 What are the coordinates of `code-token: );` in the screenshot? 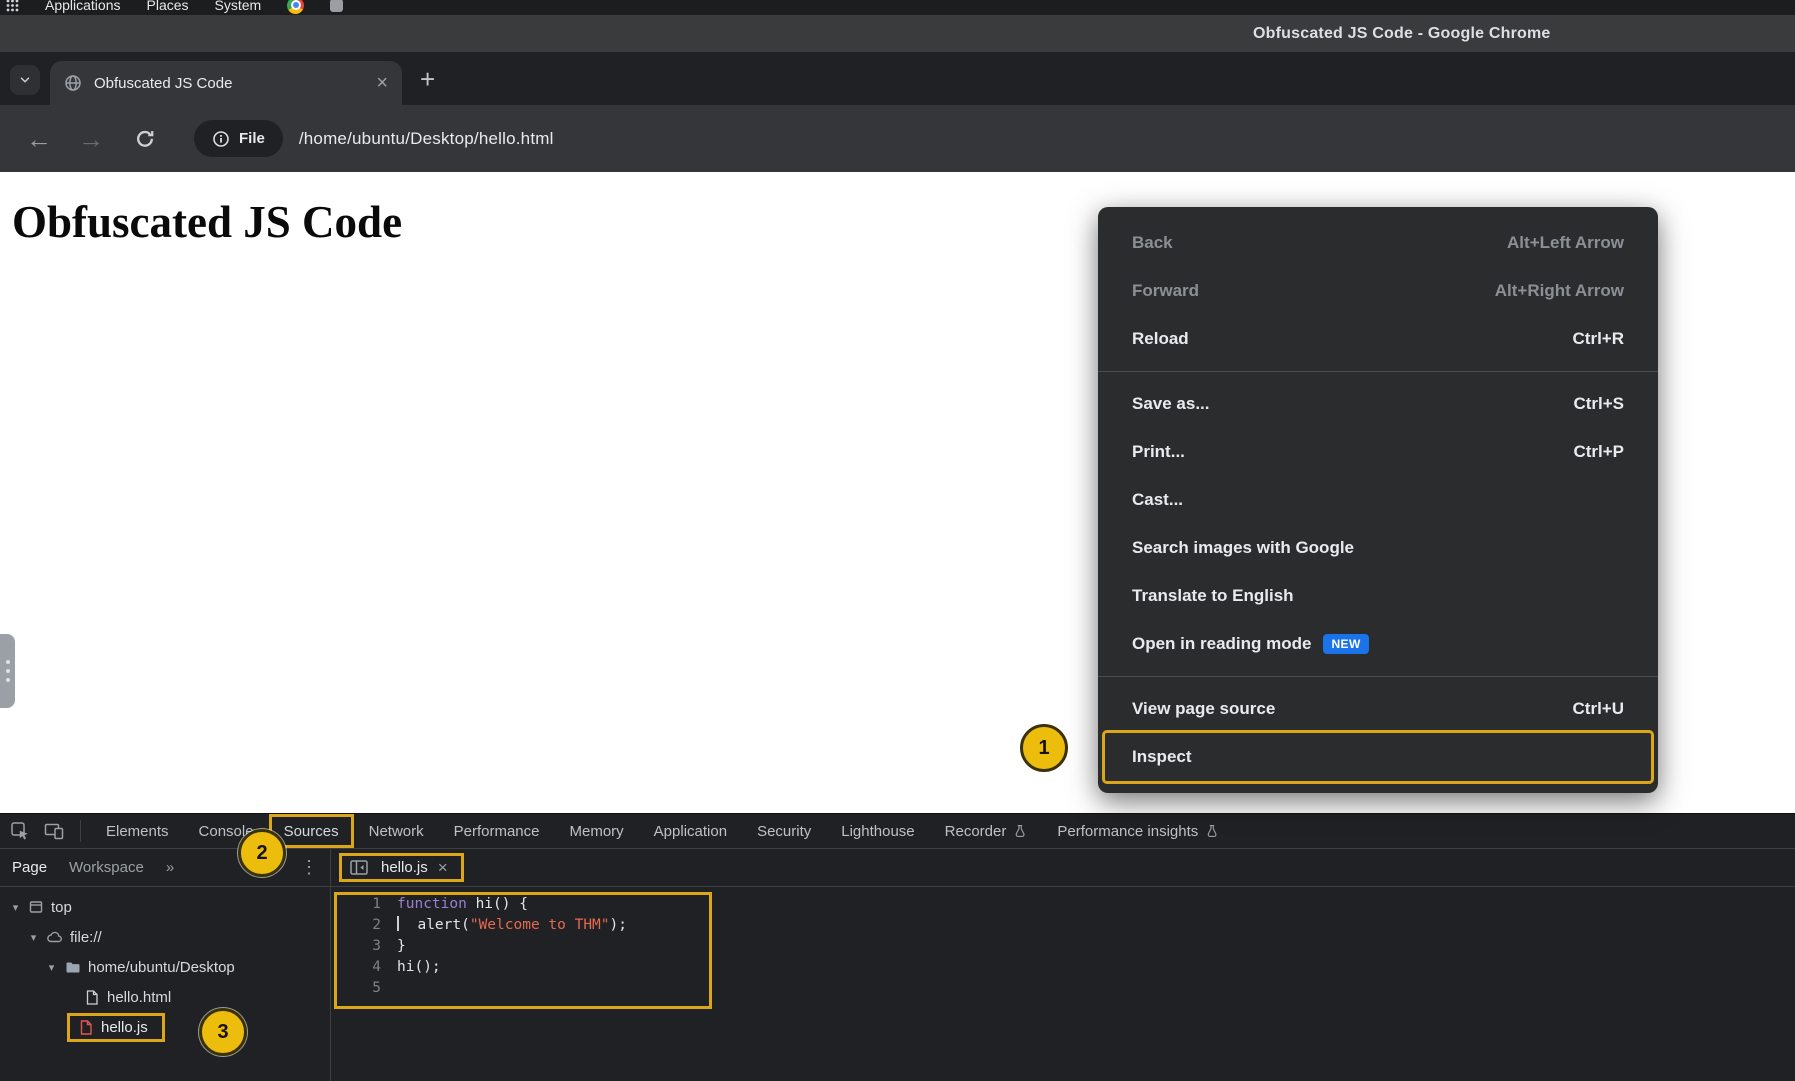 It's located at (618, 925).